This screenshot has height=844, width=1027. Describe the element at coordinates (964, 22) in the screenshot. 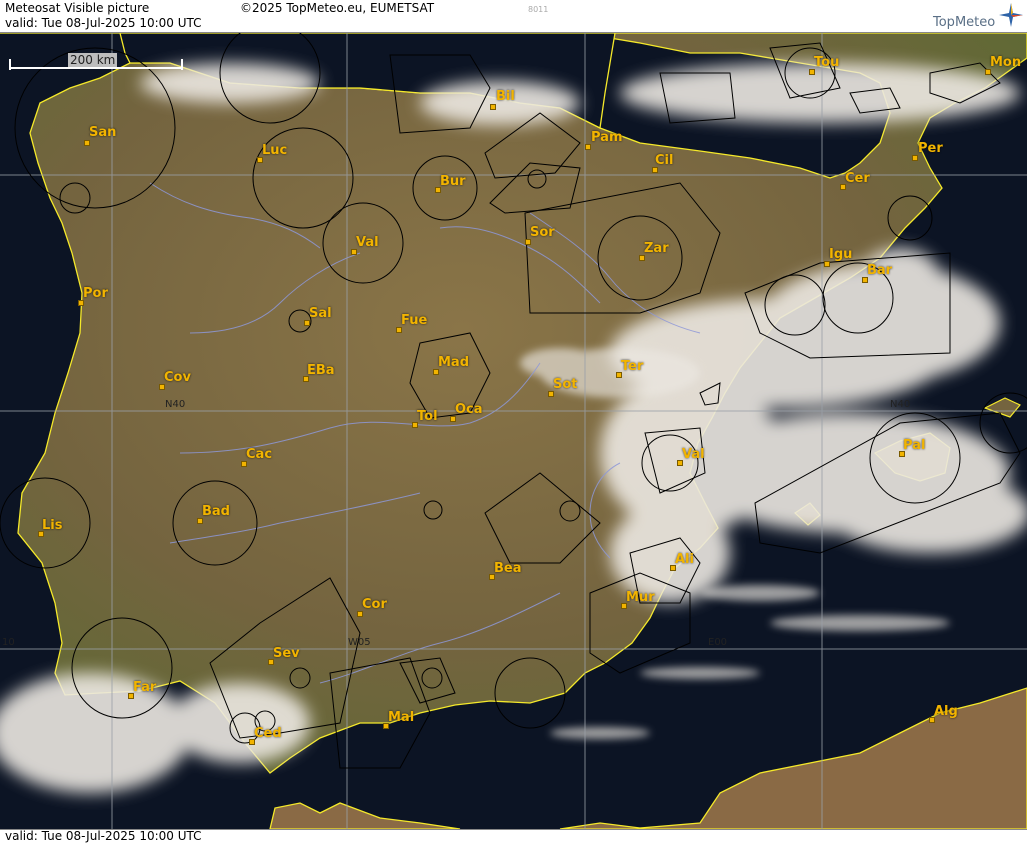

I see `brand-name: TopMeteo` at that location.